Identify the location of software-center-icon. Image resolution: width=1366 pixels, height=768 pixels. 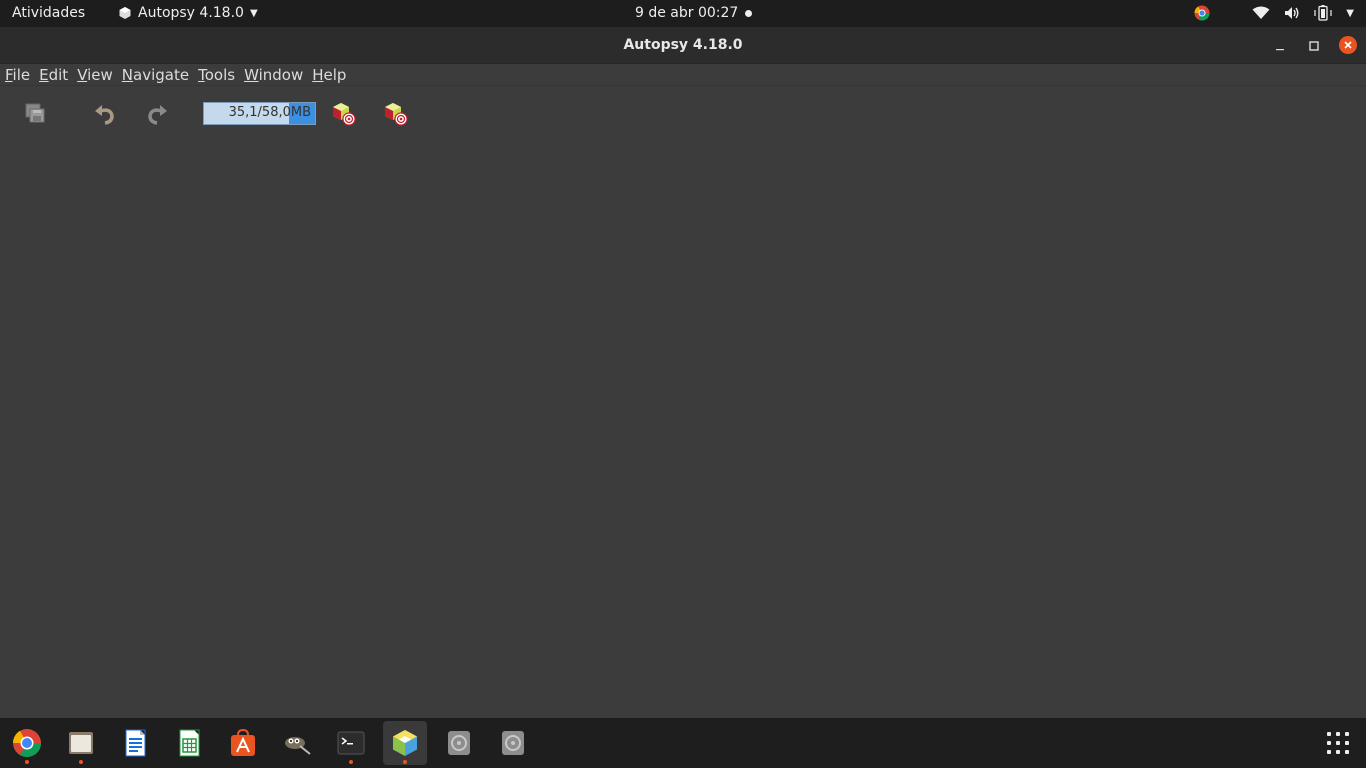
(243, 742).